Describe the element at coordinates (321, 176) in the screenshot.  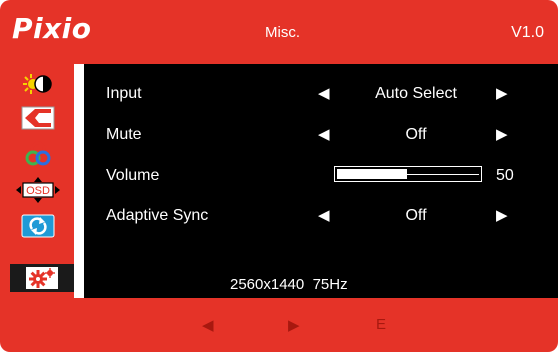
I see `menu-row-volume: Volume 50` at that location.